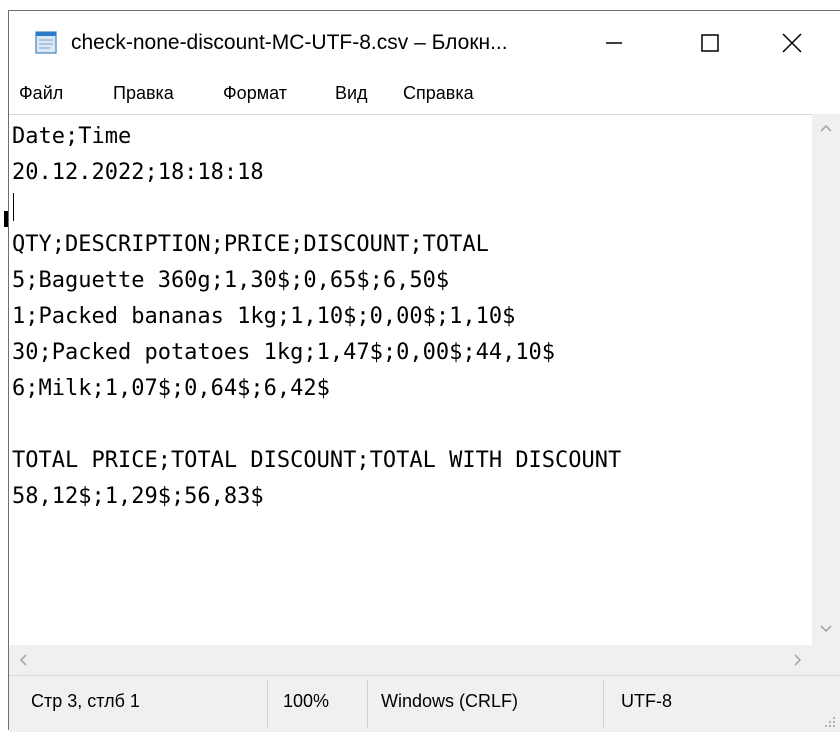 Image resolution: width=840 pixels, height=732 pixels. Describe the element at coordinates (72, 136) in the screenshot. I see `editor-line: Date;Time` at that location.